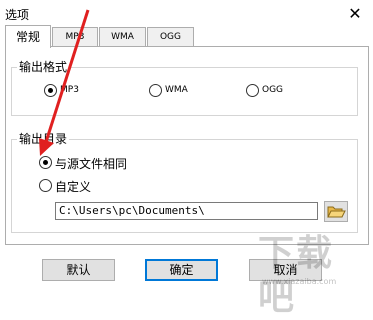 The image size is (373, 320). I want to click on tab-general: 常规, so click(28, 36).